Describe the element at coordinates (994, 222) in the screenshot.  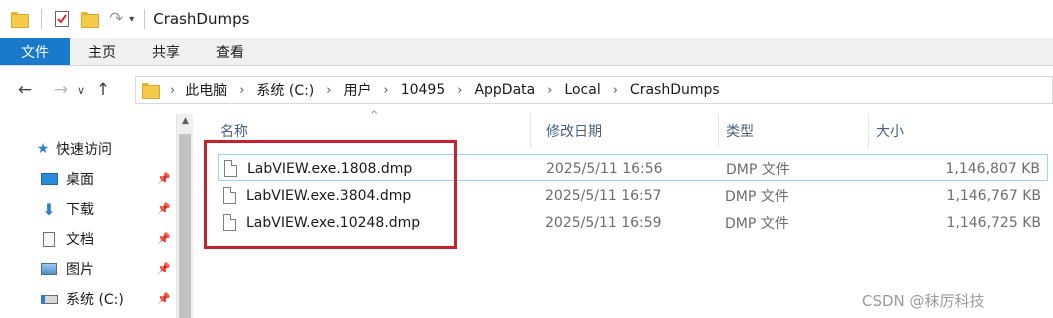
I see `file-size: 1,146,725 KB` at that location.